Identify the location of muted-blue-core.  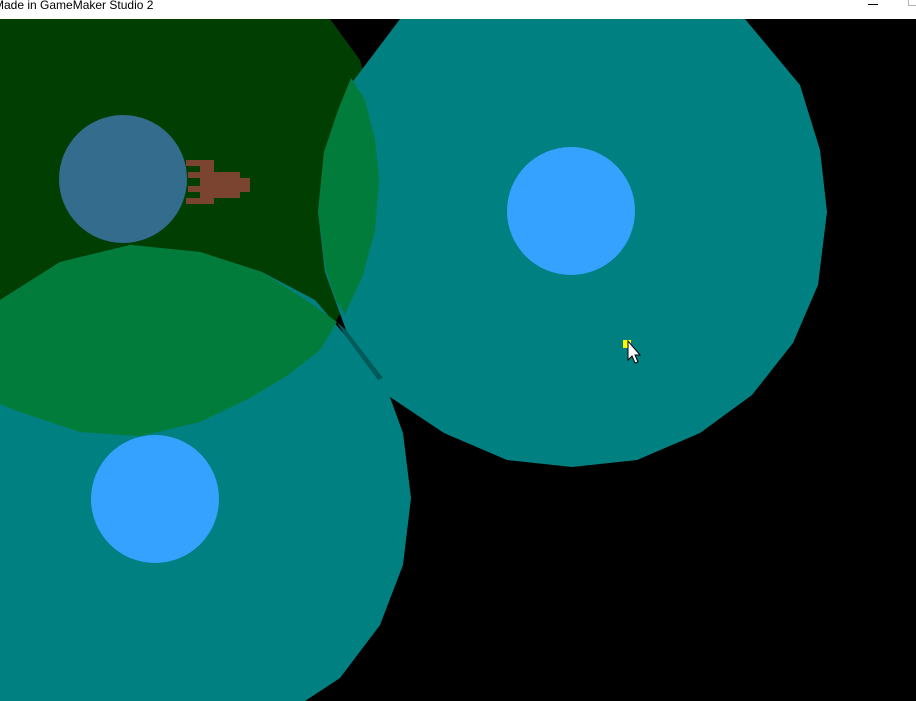
(123, 179).